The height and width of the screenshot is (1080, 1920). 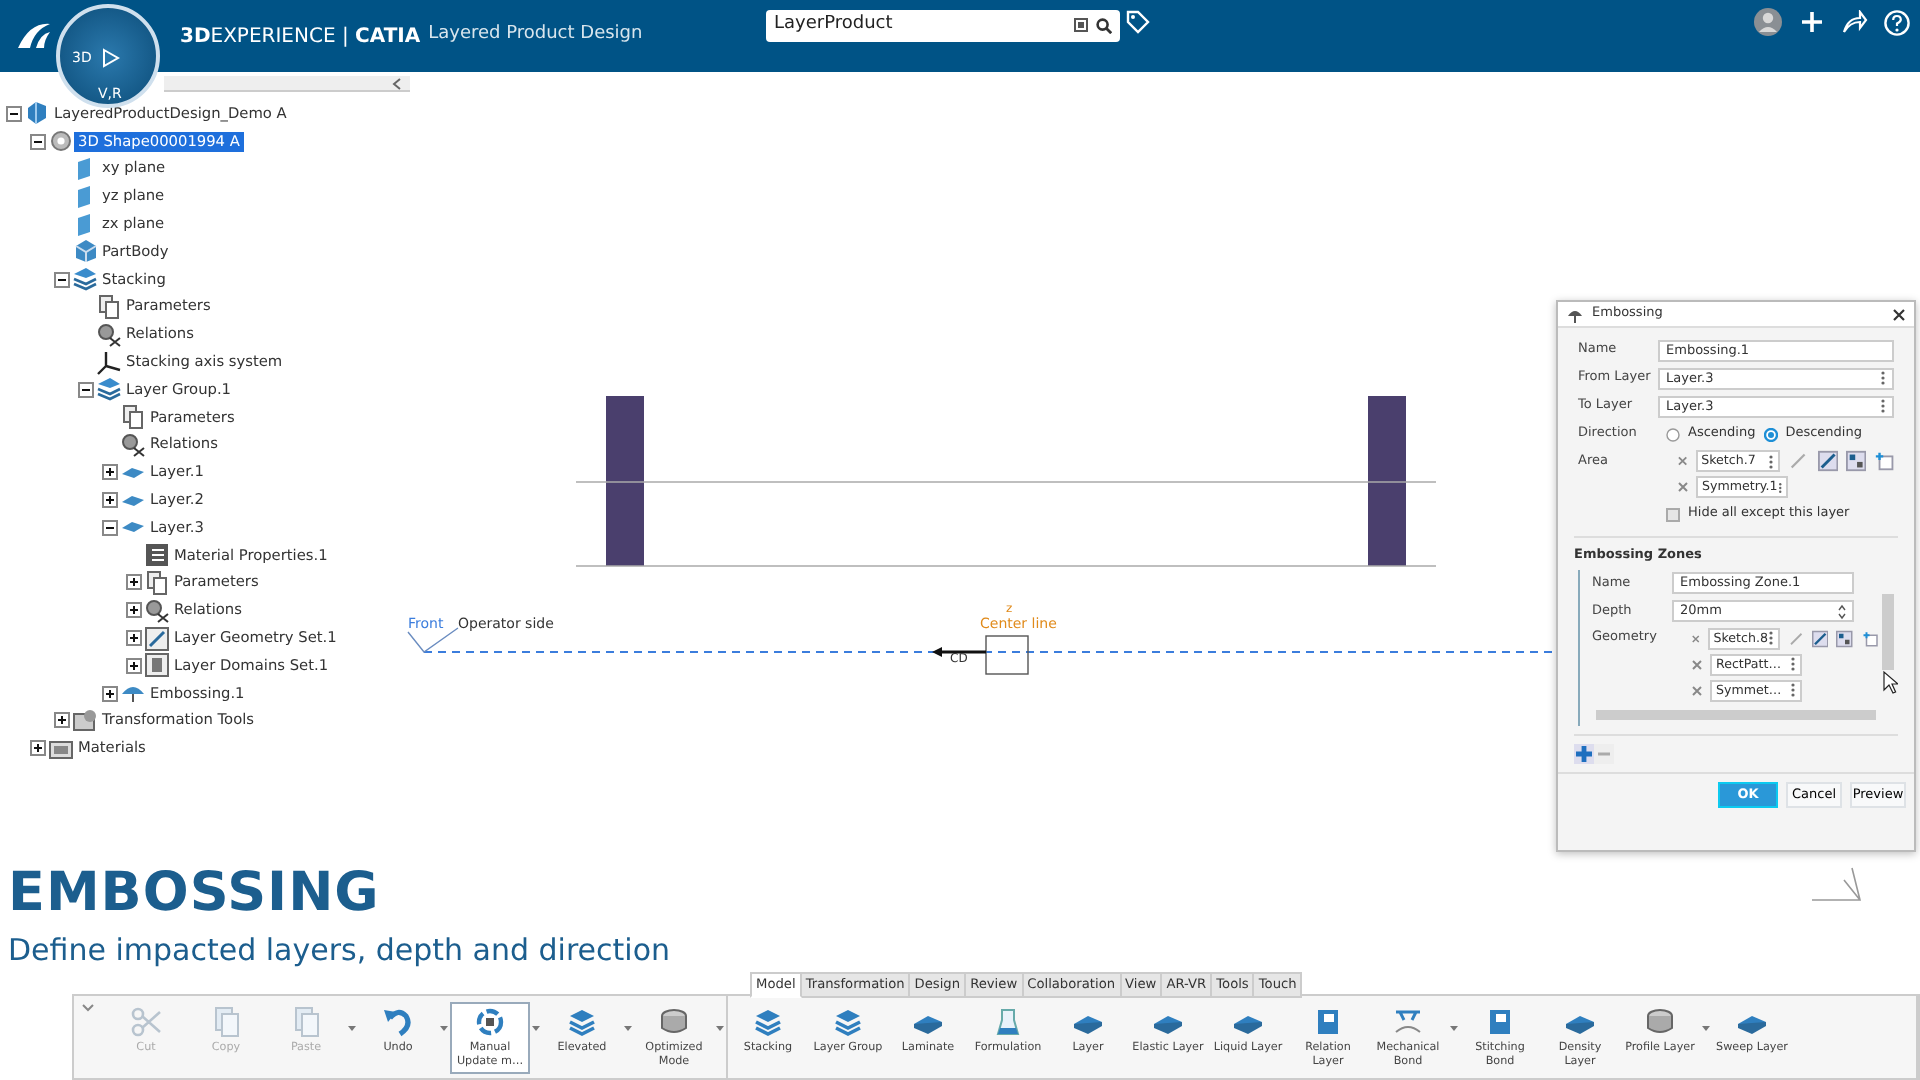 I want to click on domain-icon, so click(x=157, y=665).